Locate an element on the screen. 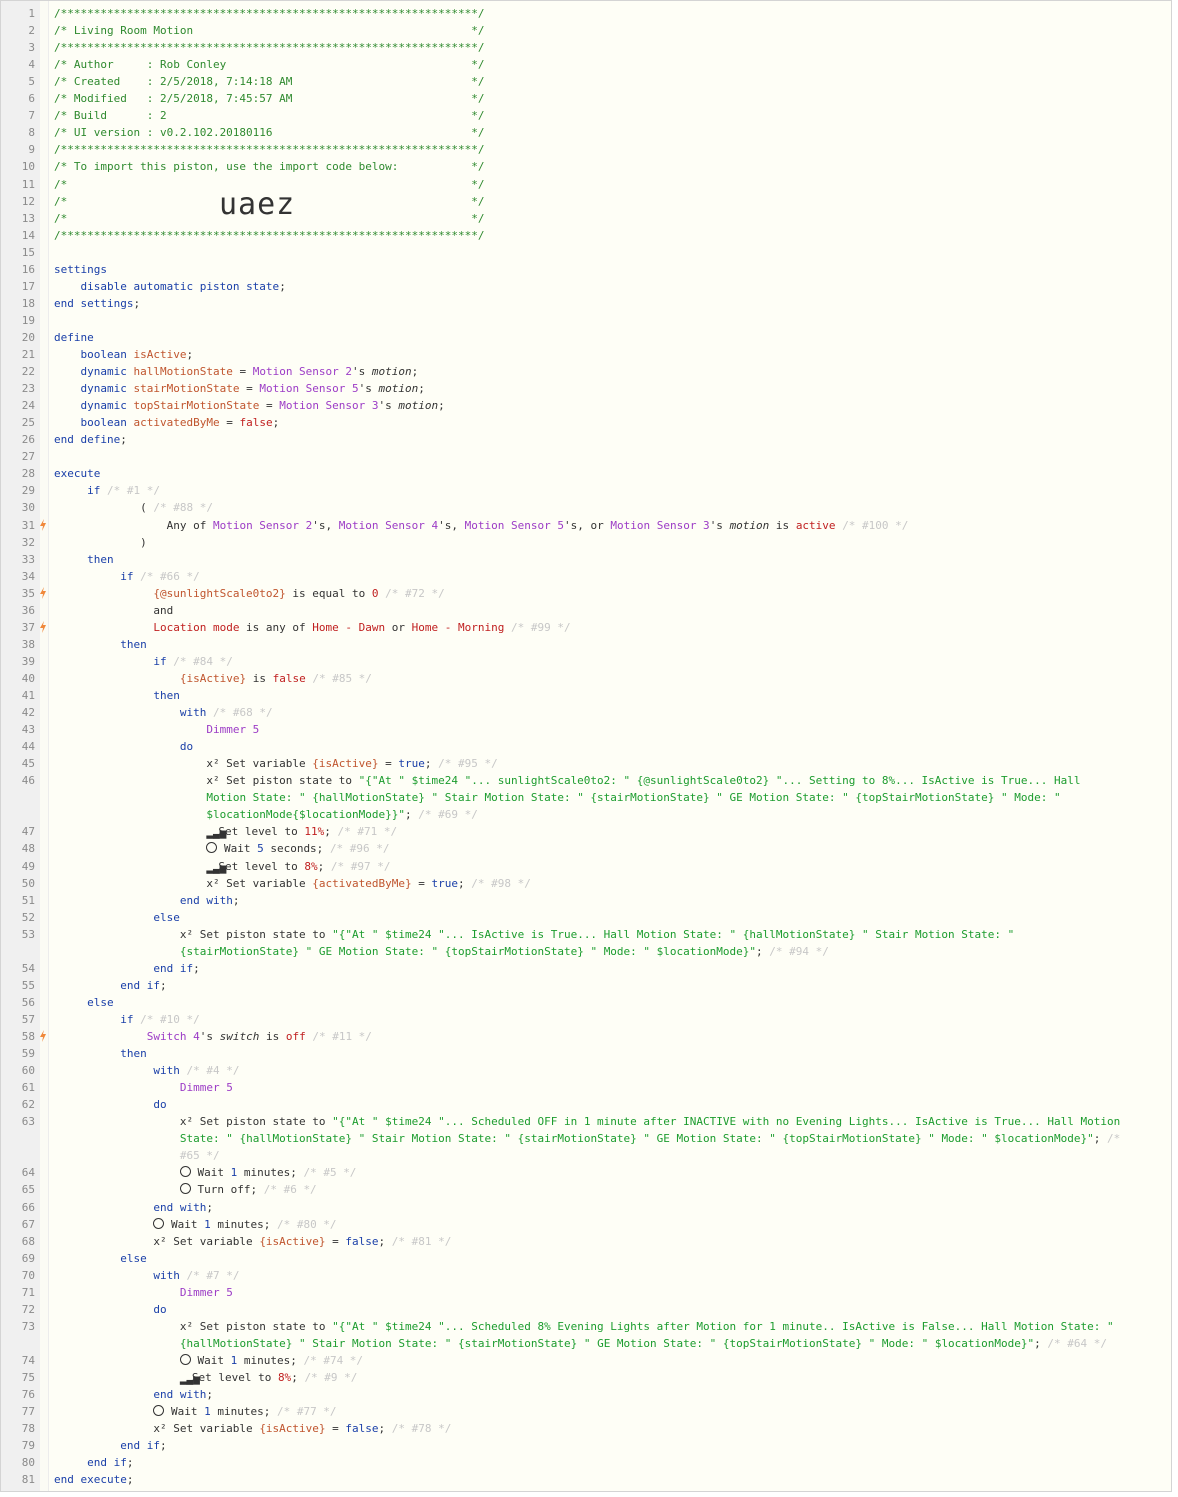 The width and height of the screenshot is (1178, 1497). header-comment: /* Living Room Motion */ is located at coordinates (269, 31).